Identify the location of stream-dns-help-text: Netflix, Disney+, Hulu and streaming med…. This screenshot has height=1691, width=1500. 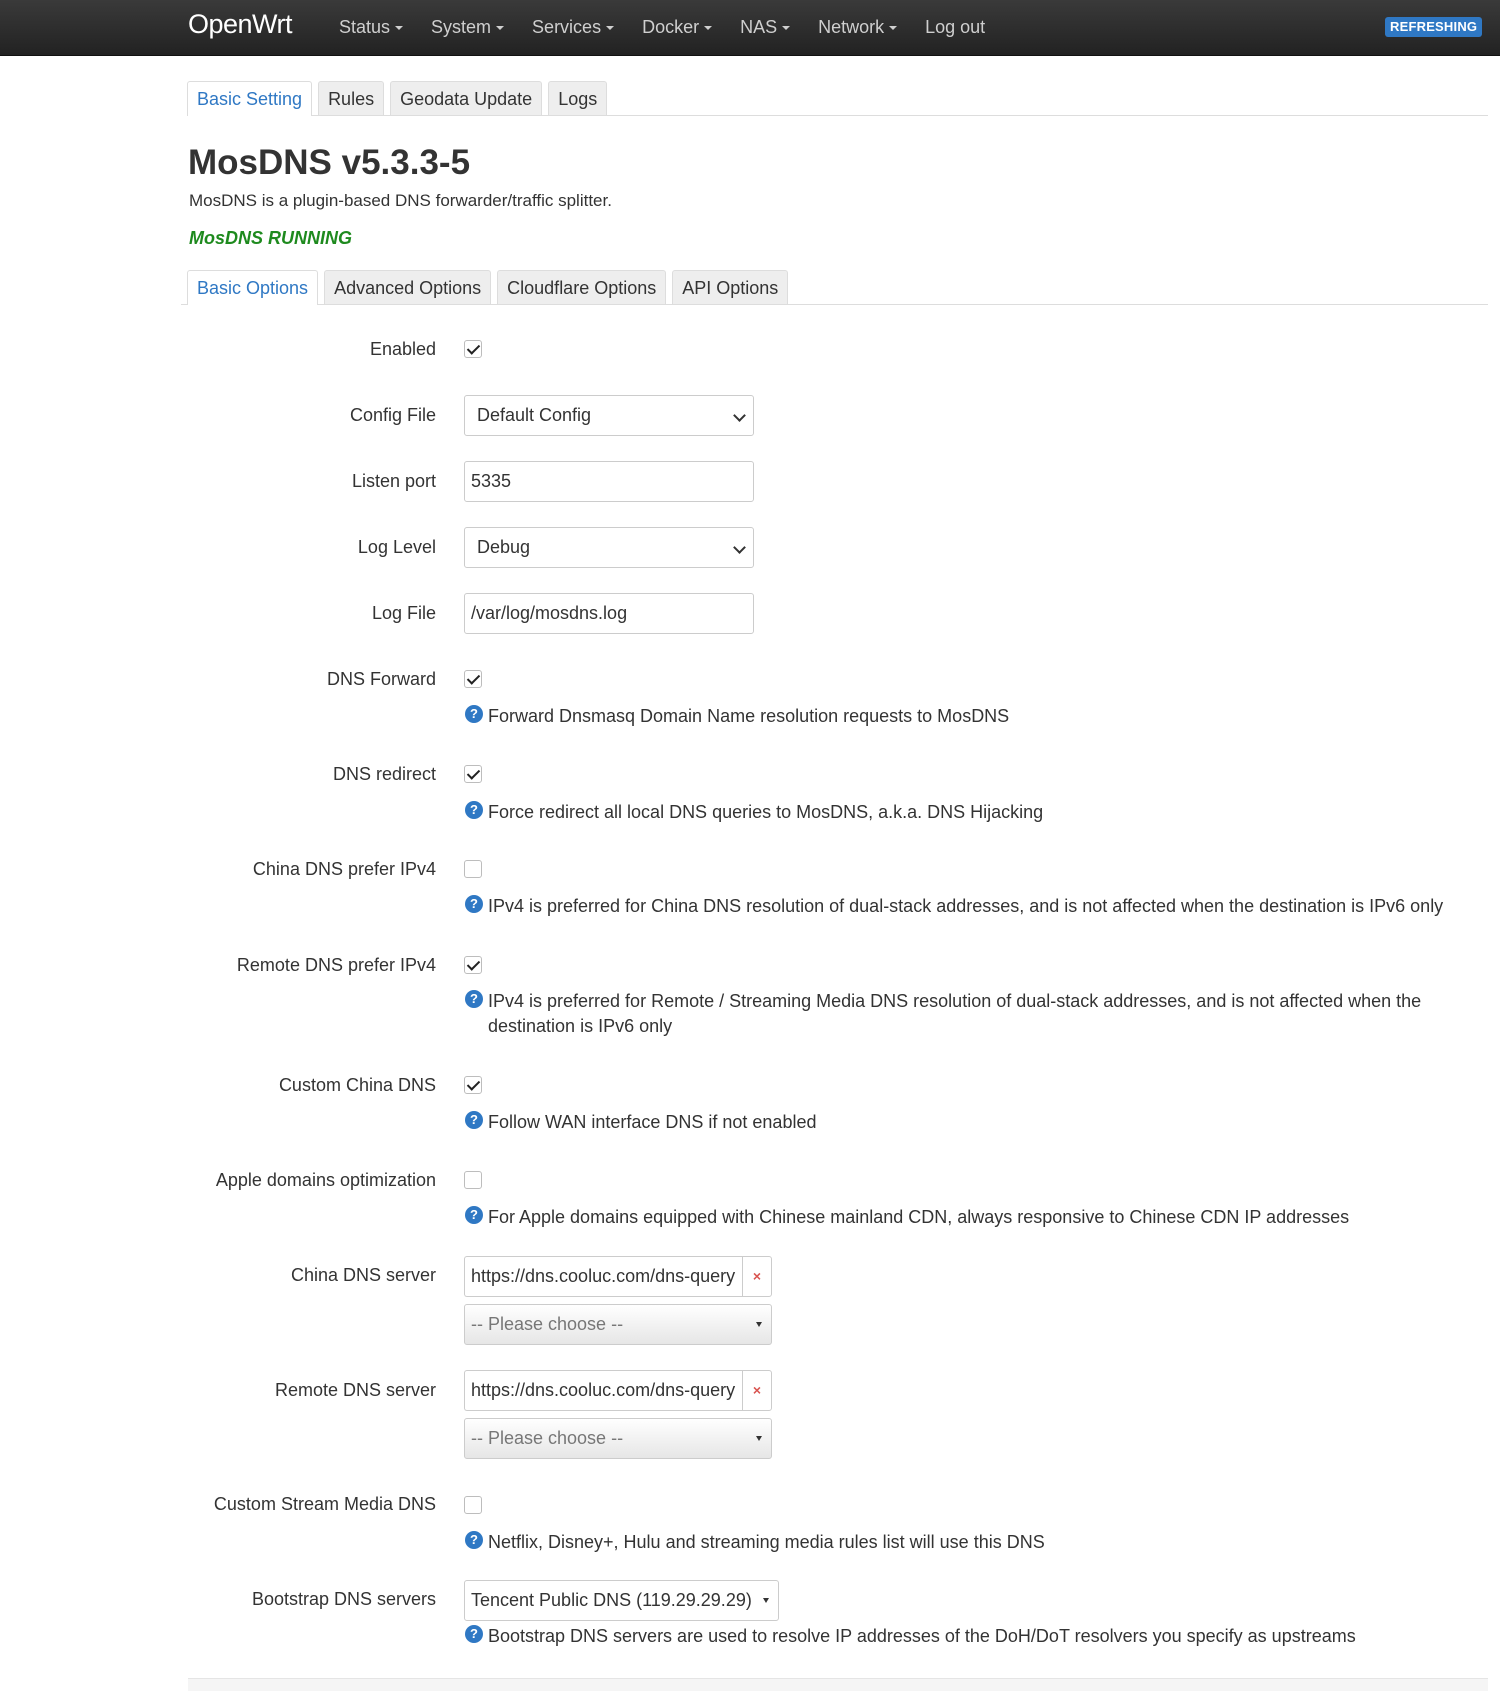
(766, 1542).